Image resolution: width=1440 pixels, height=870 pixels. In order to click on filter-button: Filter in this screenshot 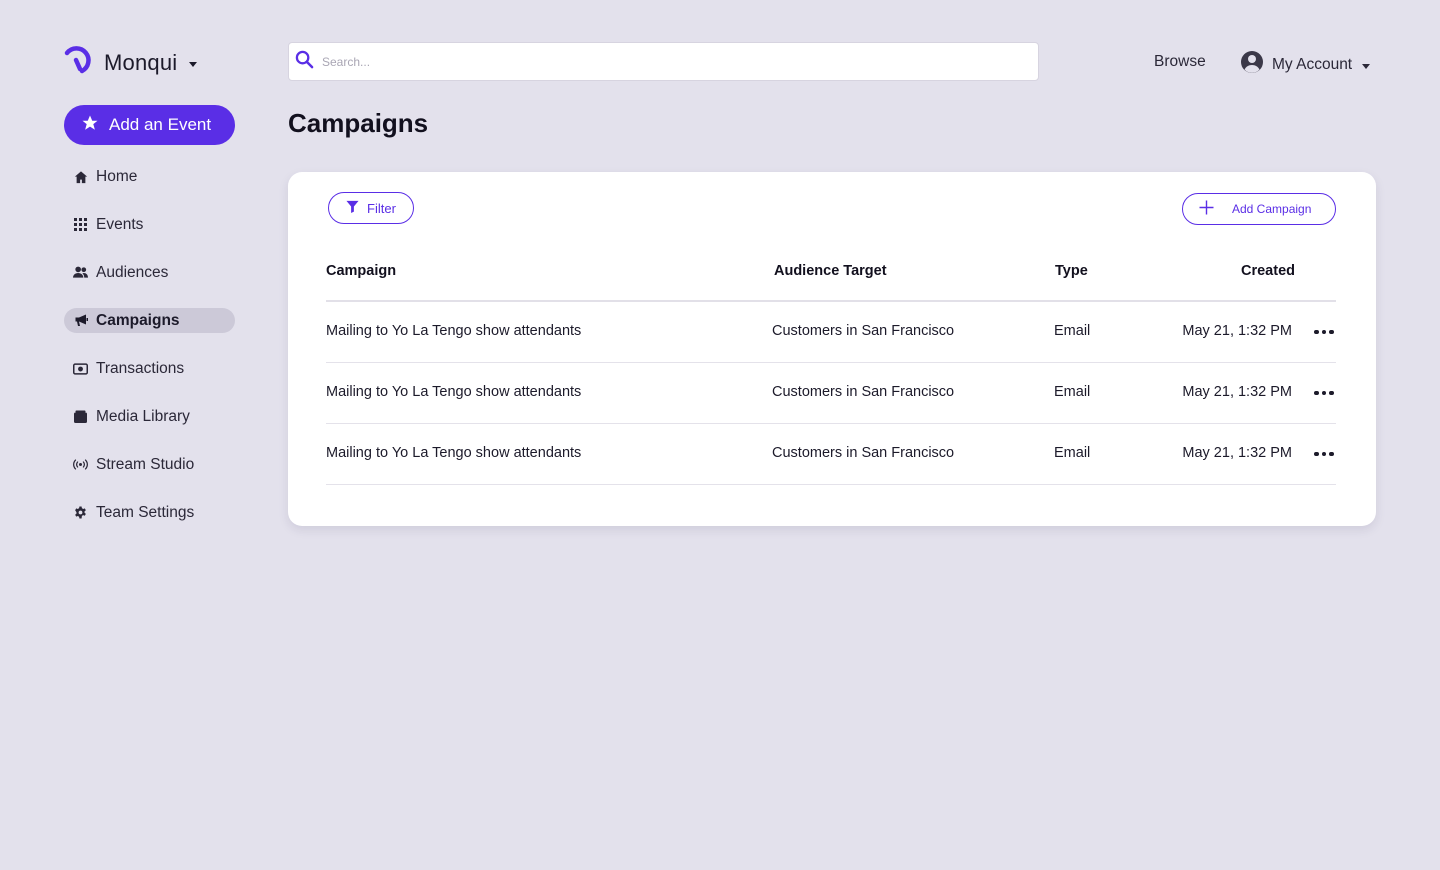, I will do `click(371, 208)`.